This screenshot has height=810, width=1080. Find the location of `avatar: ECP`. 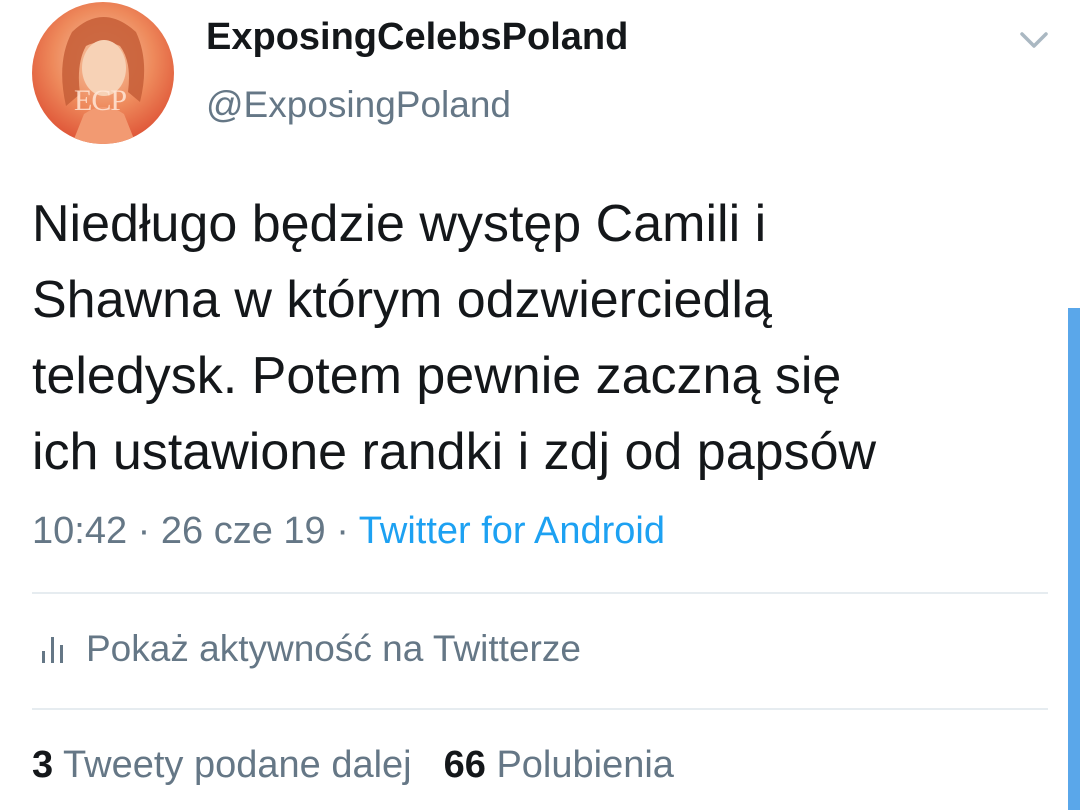

avatar: ECP is located at coordinates (103, 73).